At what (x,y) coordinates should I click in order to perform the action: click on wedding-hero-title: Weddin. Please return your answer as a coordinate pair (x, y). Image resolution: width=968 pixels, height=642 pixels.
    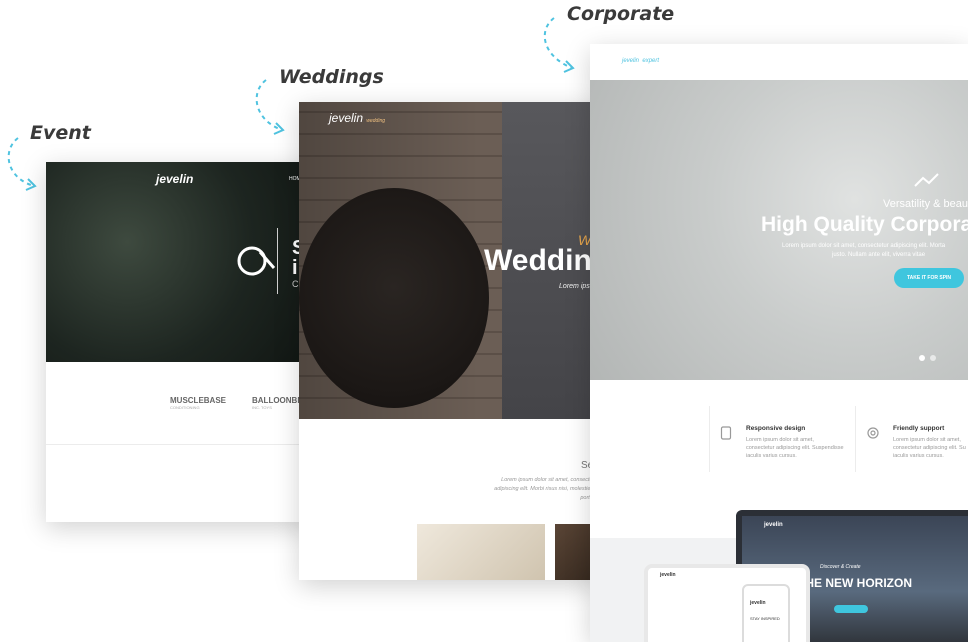
    Looking at the image, I should click on (538, 260).